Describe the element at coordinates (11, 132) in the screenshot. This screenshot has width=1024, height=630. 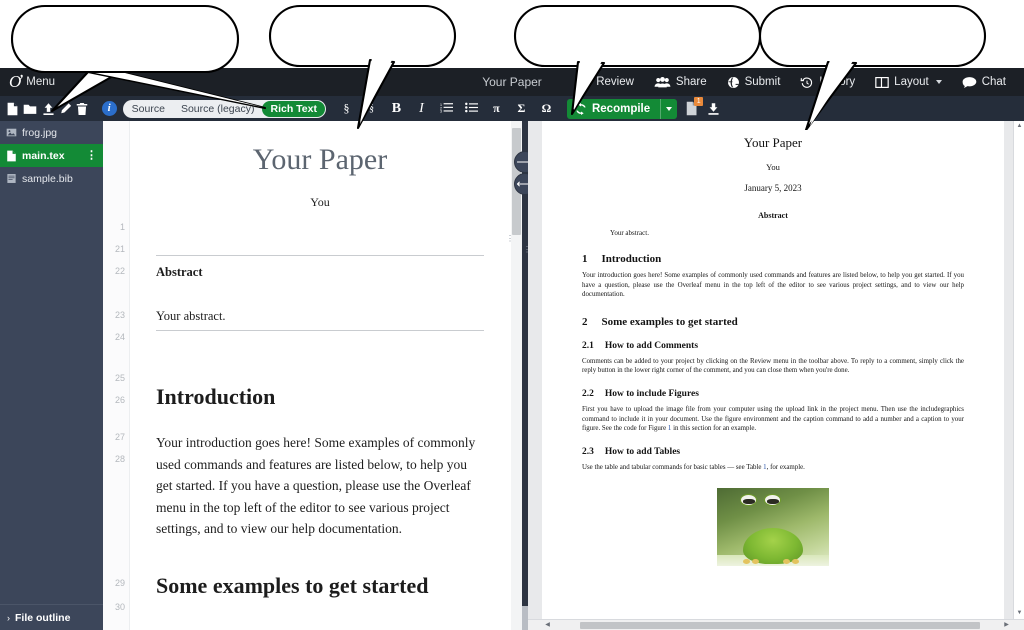
I see `image-file-icon` at that location.